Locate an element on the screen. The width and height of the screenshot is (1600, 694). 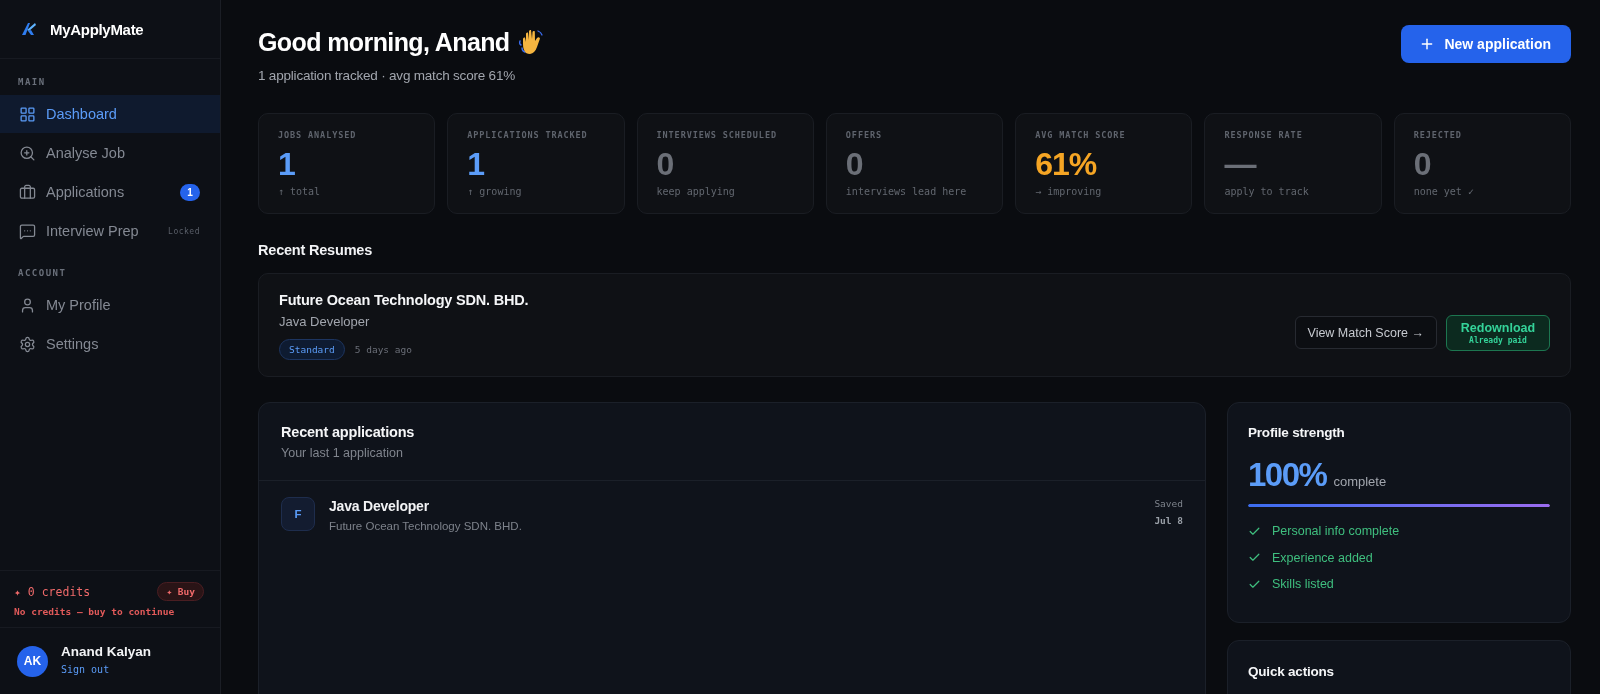
section-label: ACCOUNT is located at coordinates (42, 273).